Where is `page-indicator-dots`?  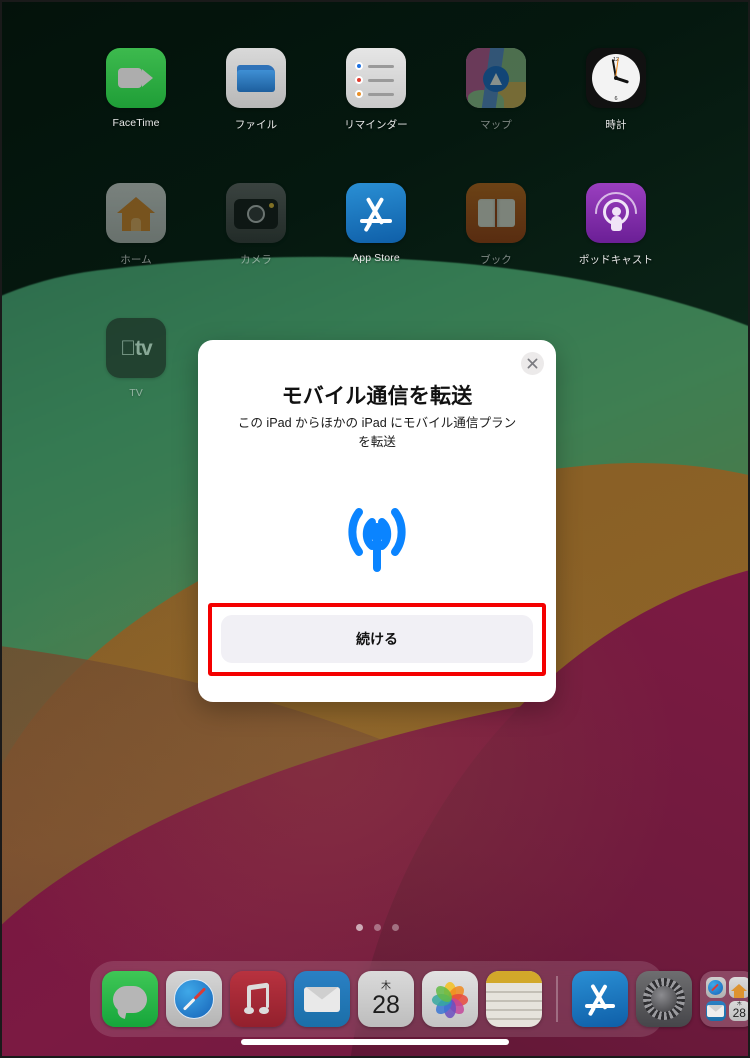
page-indicator-dots is located at coordinates (375, 927).